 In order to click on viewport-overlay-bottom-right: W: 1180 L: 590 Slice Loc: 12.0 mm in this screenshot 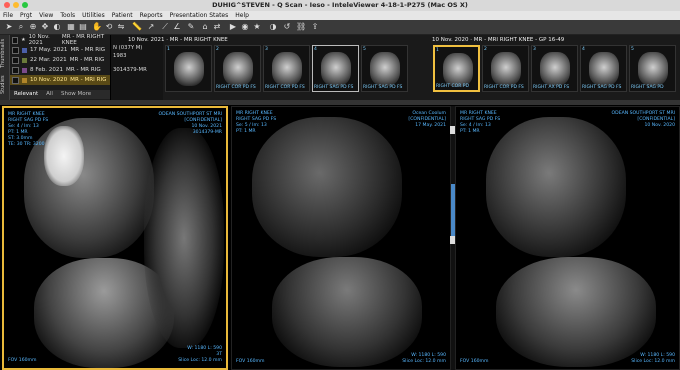, I will do `click(653, 358)`.